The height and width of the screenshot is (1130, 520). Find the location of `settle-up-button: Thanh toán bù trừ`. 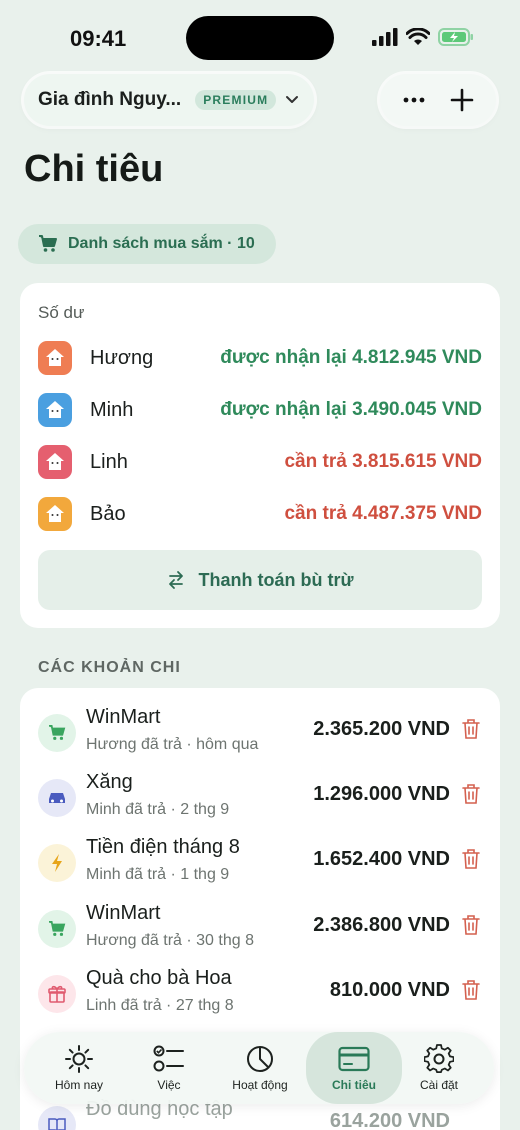

settle-up-button: Thanh toán bù trừ is located at coordinates (260, 580).